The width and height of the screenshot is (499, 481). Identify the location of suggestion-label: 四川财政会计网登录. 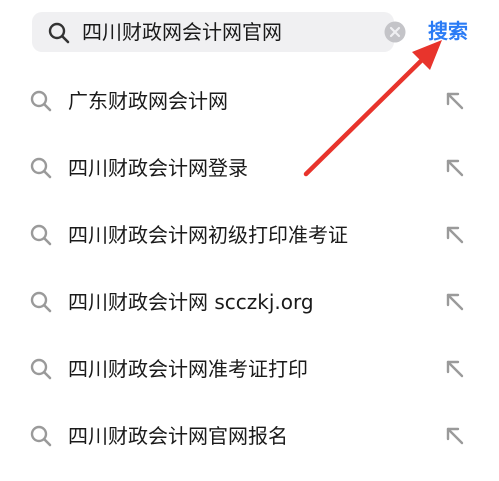
(158, 168).